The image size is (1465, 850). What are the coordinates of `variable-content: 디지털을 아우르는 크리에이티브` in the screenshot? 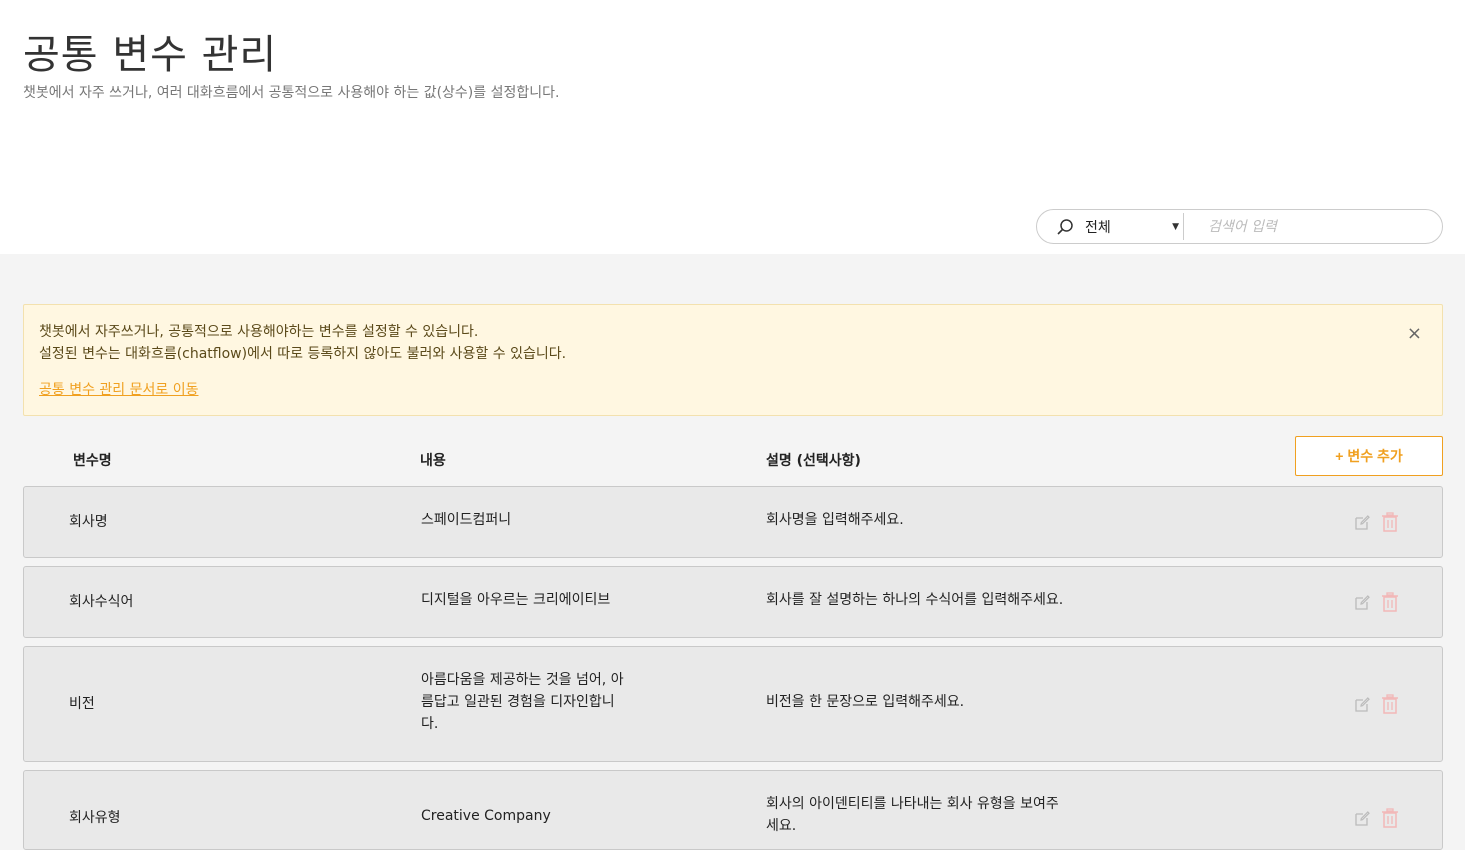 It's located at (516, 600).